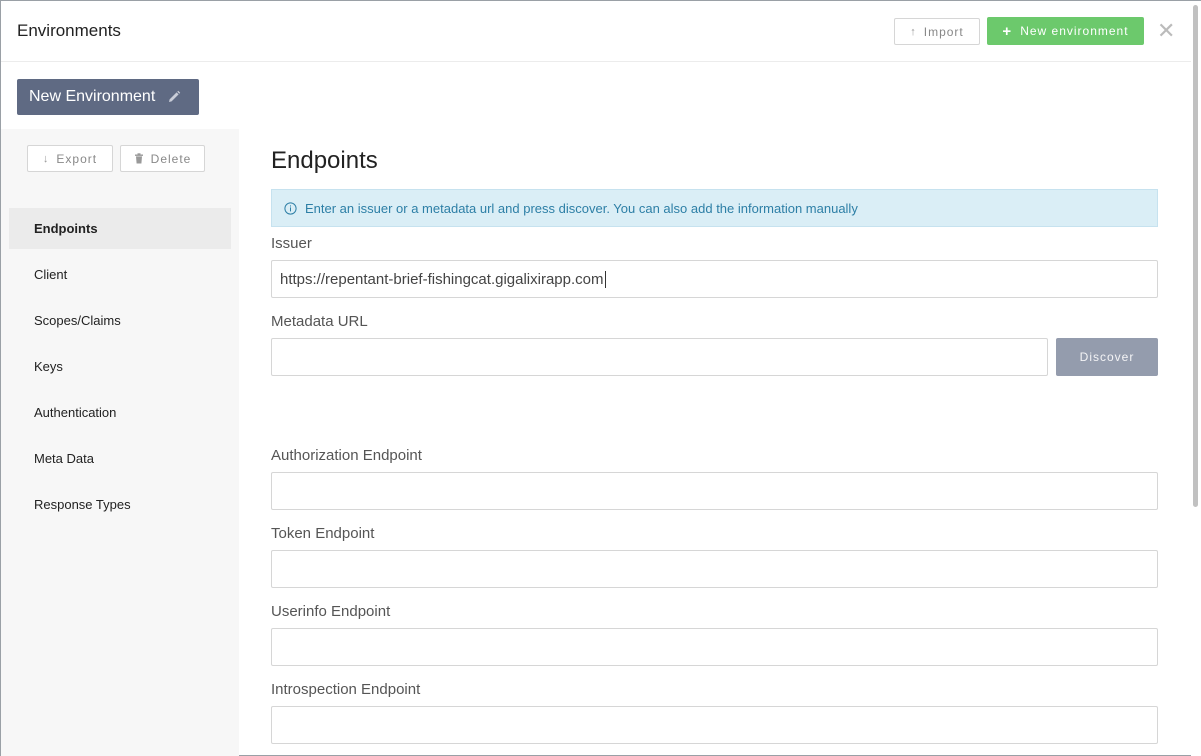 This screenshot has width=1201, height=756. Describe the element at coordinates (120, 228) in the screenshot. I see `sidebar-item-endpoints: Endpoints` at that location.